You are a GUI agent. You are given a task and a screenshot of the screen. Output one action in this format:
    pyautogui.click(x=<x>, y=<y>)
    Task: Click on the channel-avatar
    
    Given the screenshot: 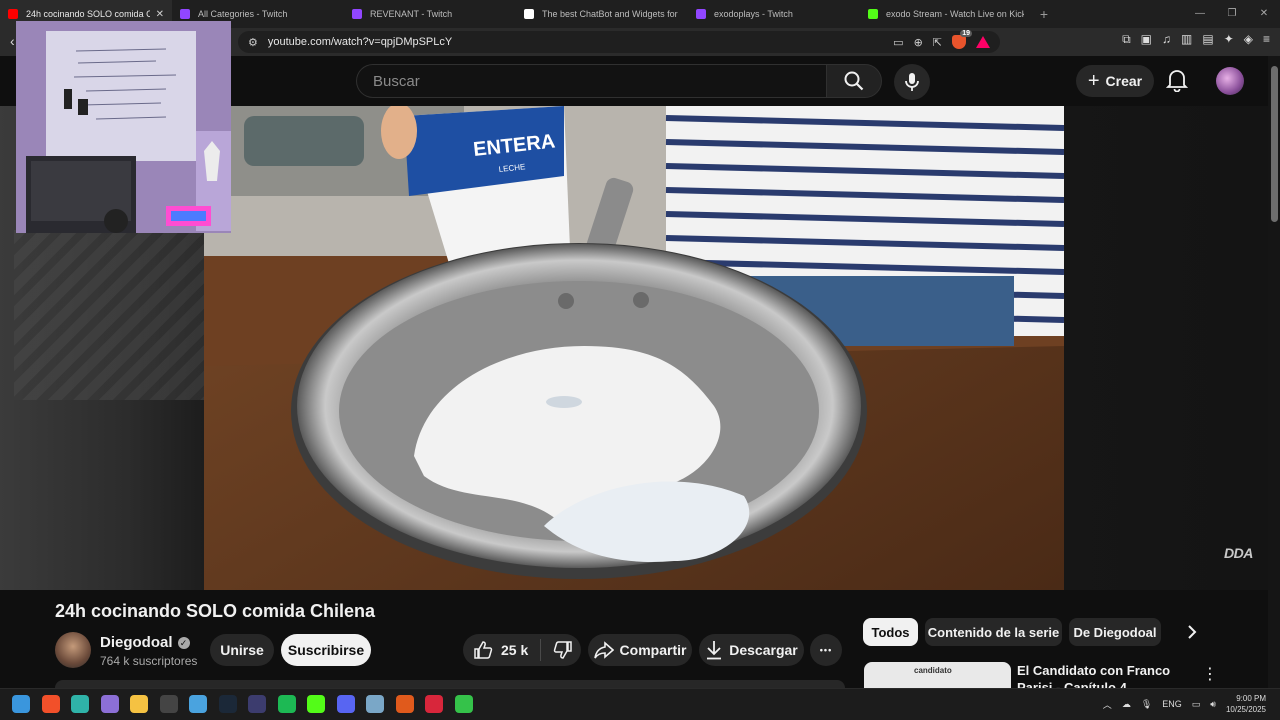 What is the action you would take?
    pyautogui.click(x=73, y=650)
    